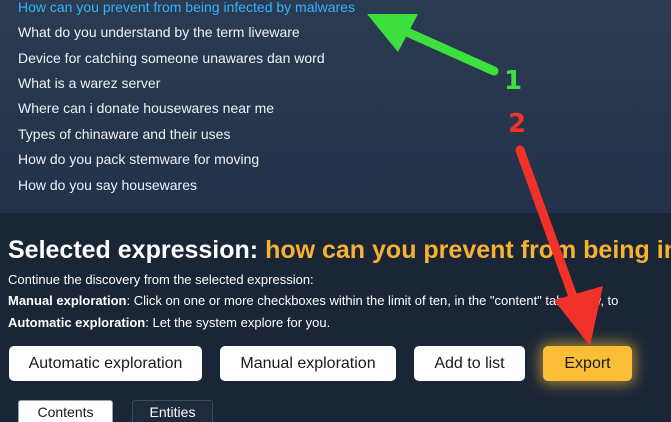 Image resolution: width=671 pixels, height=422 pixels. What do you see at coordinates (587, 363) in the screenshot?
I see `export-button: Export` at bounding box center [587, 363].